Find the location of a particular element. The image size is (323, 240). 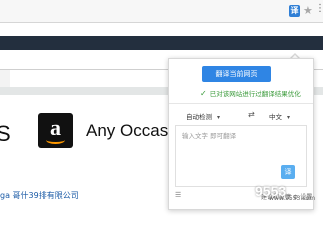

check-icon: ✓ is located at coordinates (203, 93).